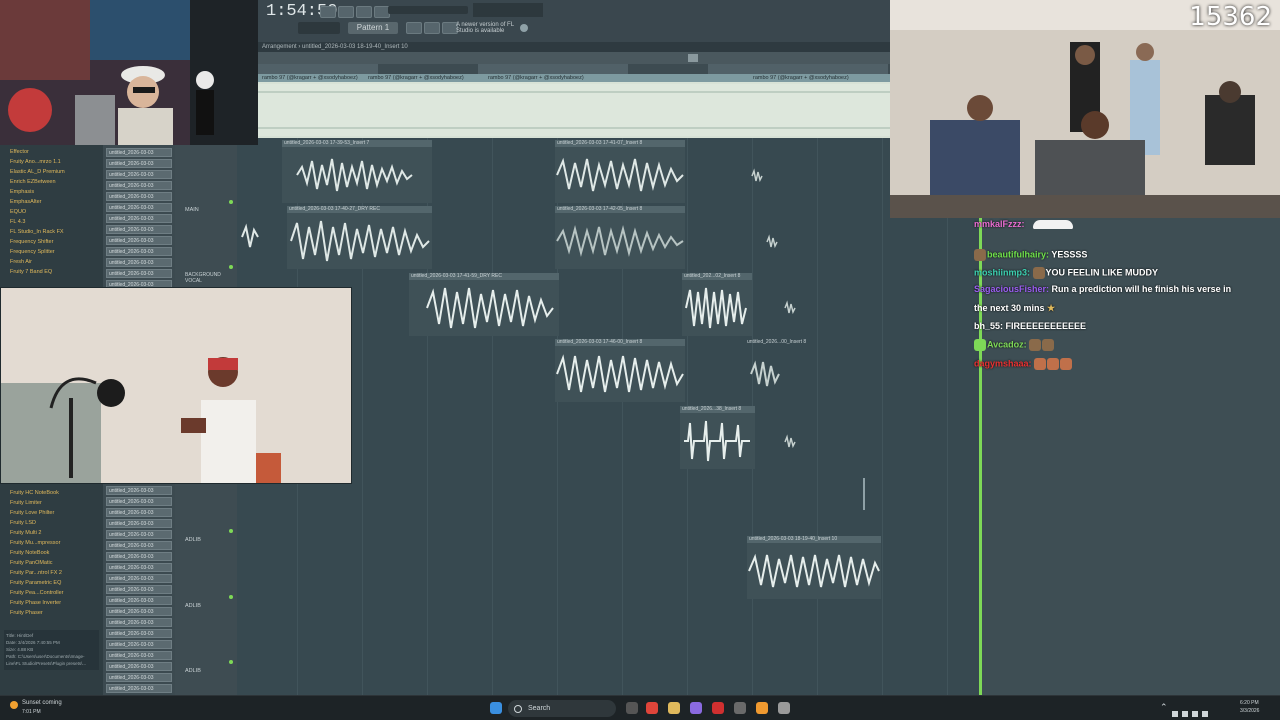  I want to click on browser-item: Fresh Air, so click(21, 262).